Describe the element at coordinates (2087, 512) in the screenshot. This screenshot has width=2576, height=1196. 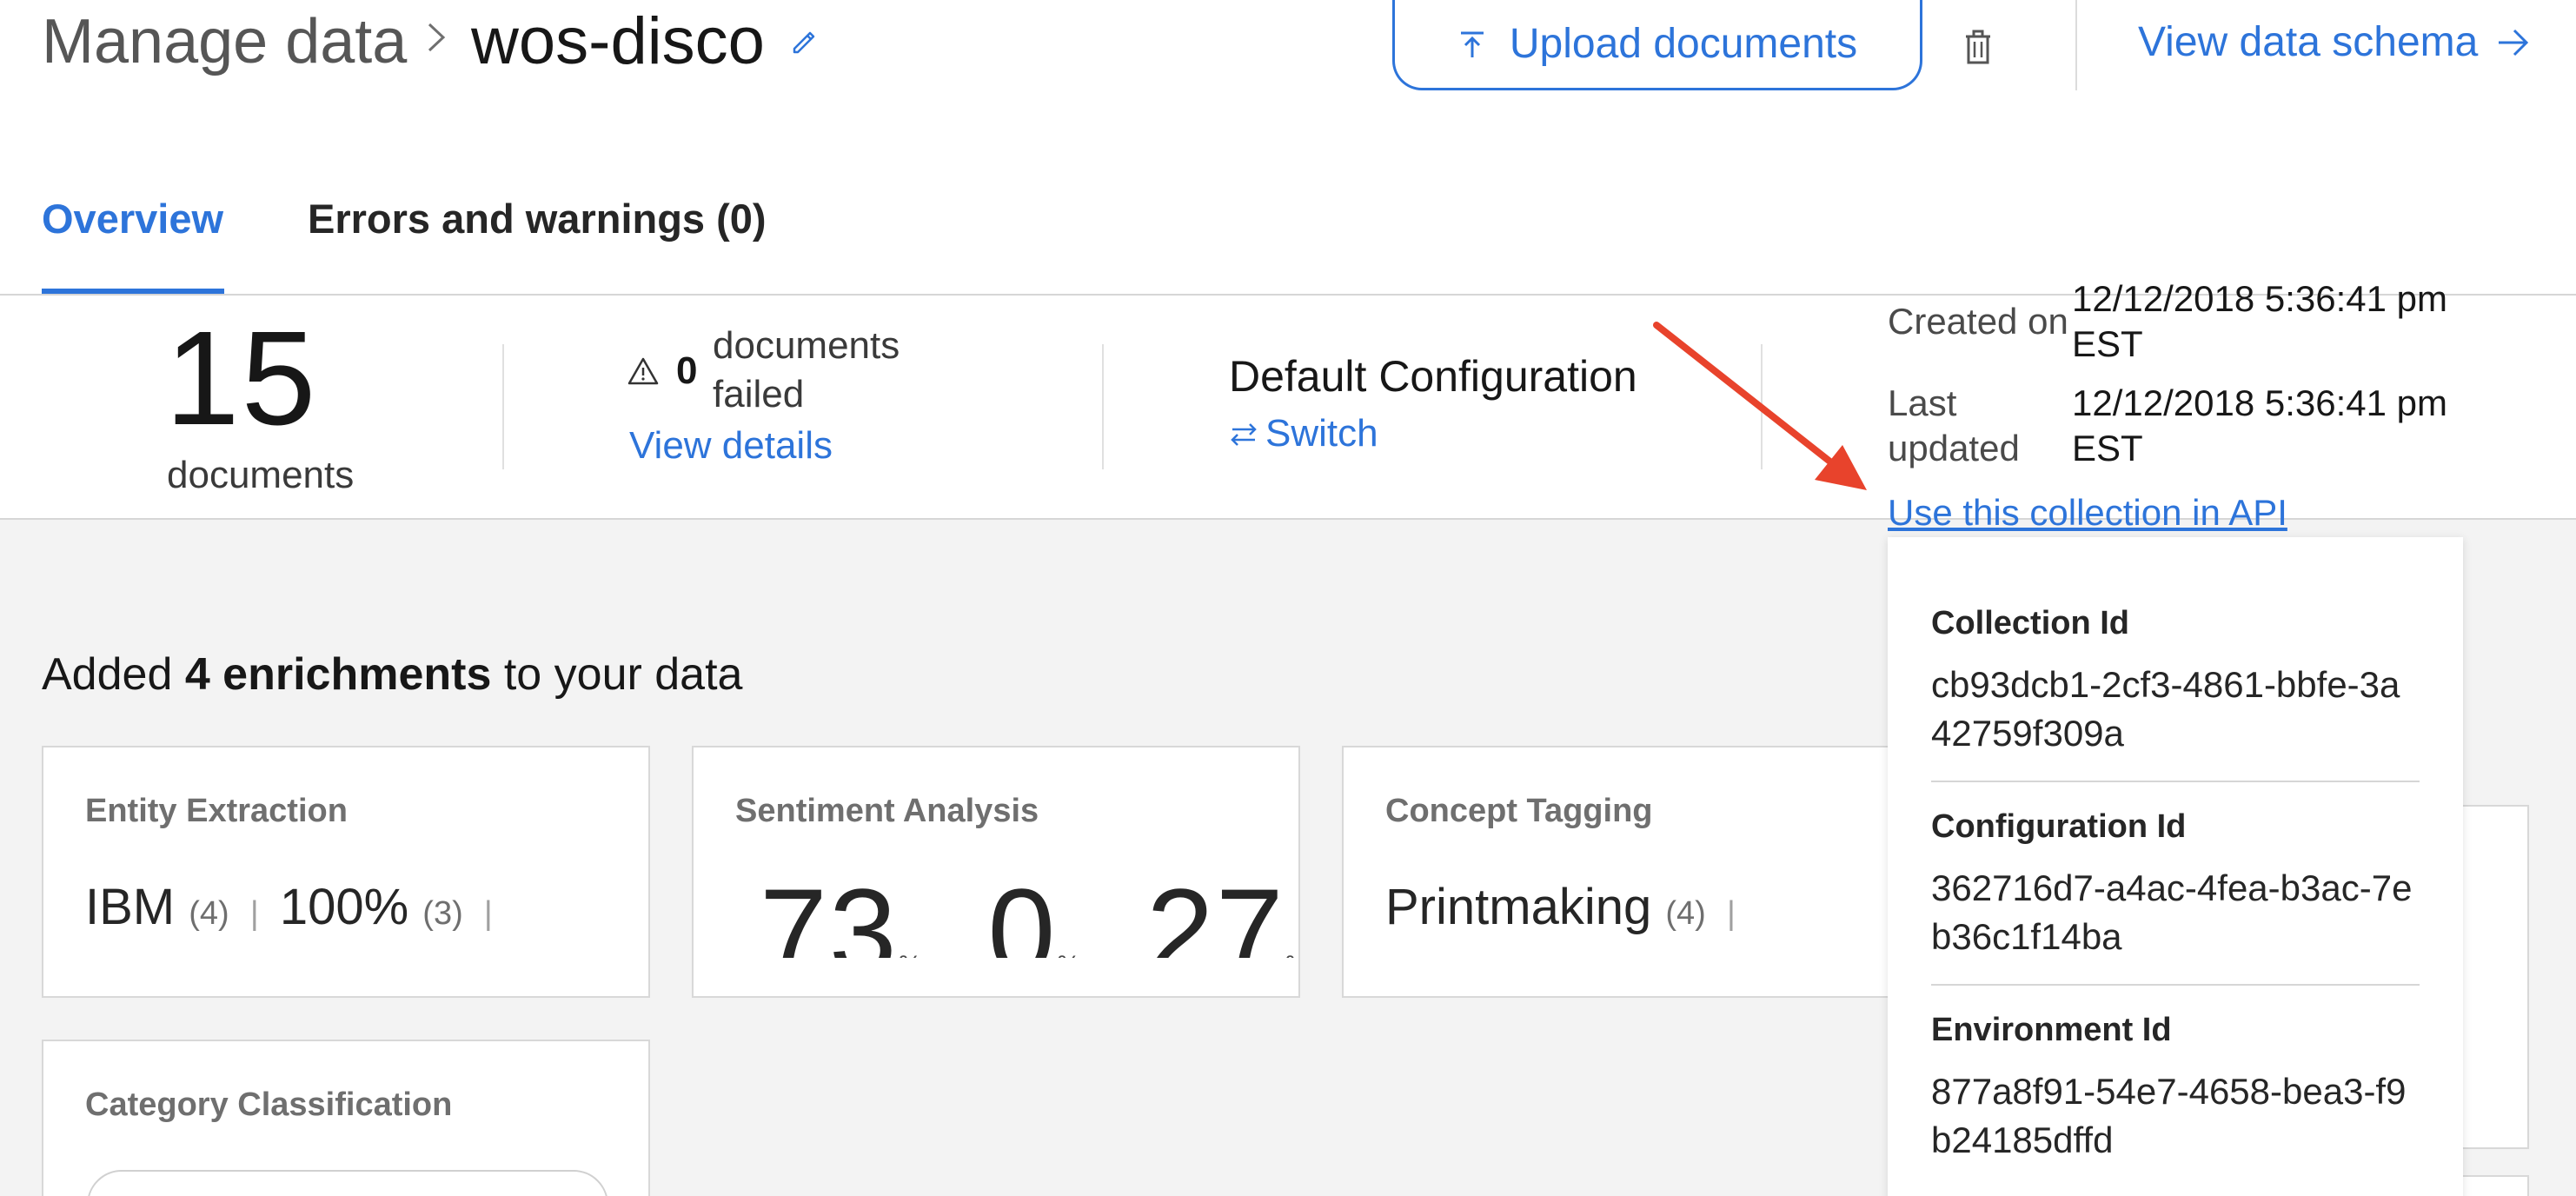
I see `use-collection-in-api-link: Use this collection in API` at that location.